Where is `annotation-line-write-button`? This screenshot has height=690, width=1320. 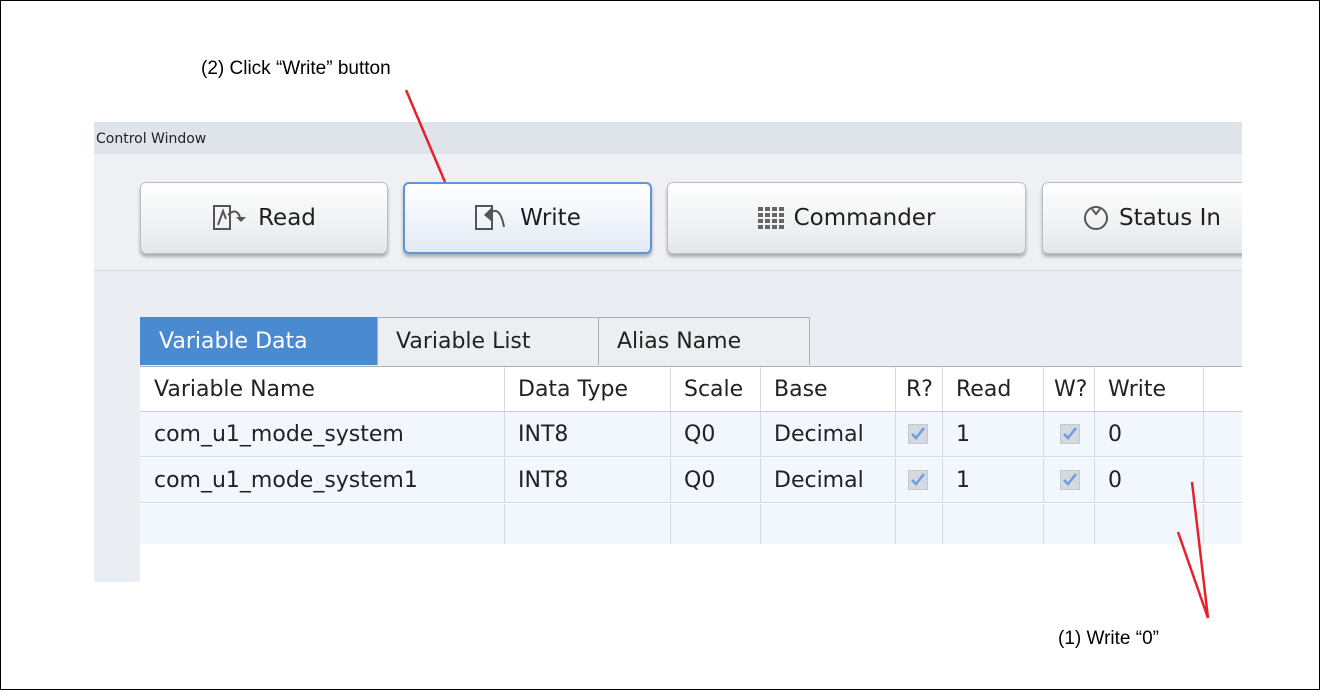 annotation-line-write-button is located at coordinates (425, 136).